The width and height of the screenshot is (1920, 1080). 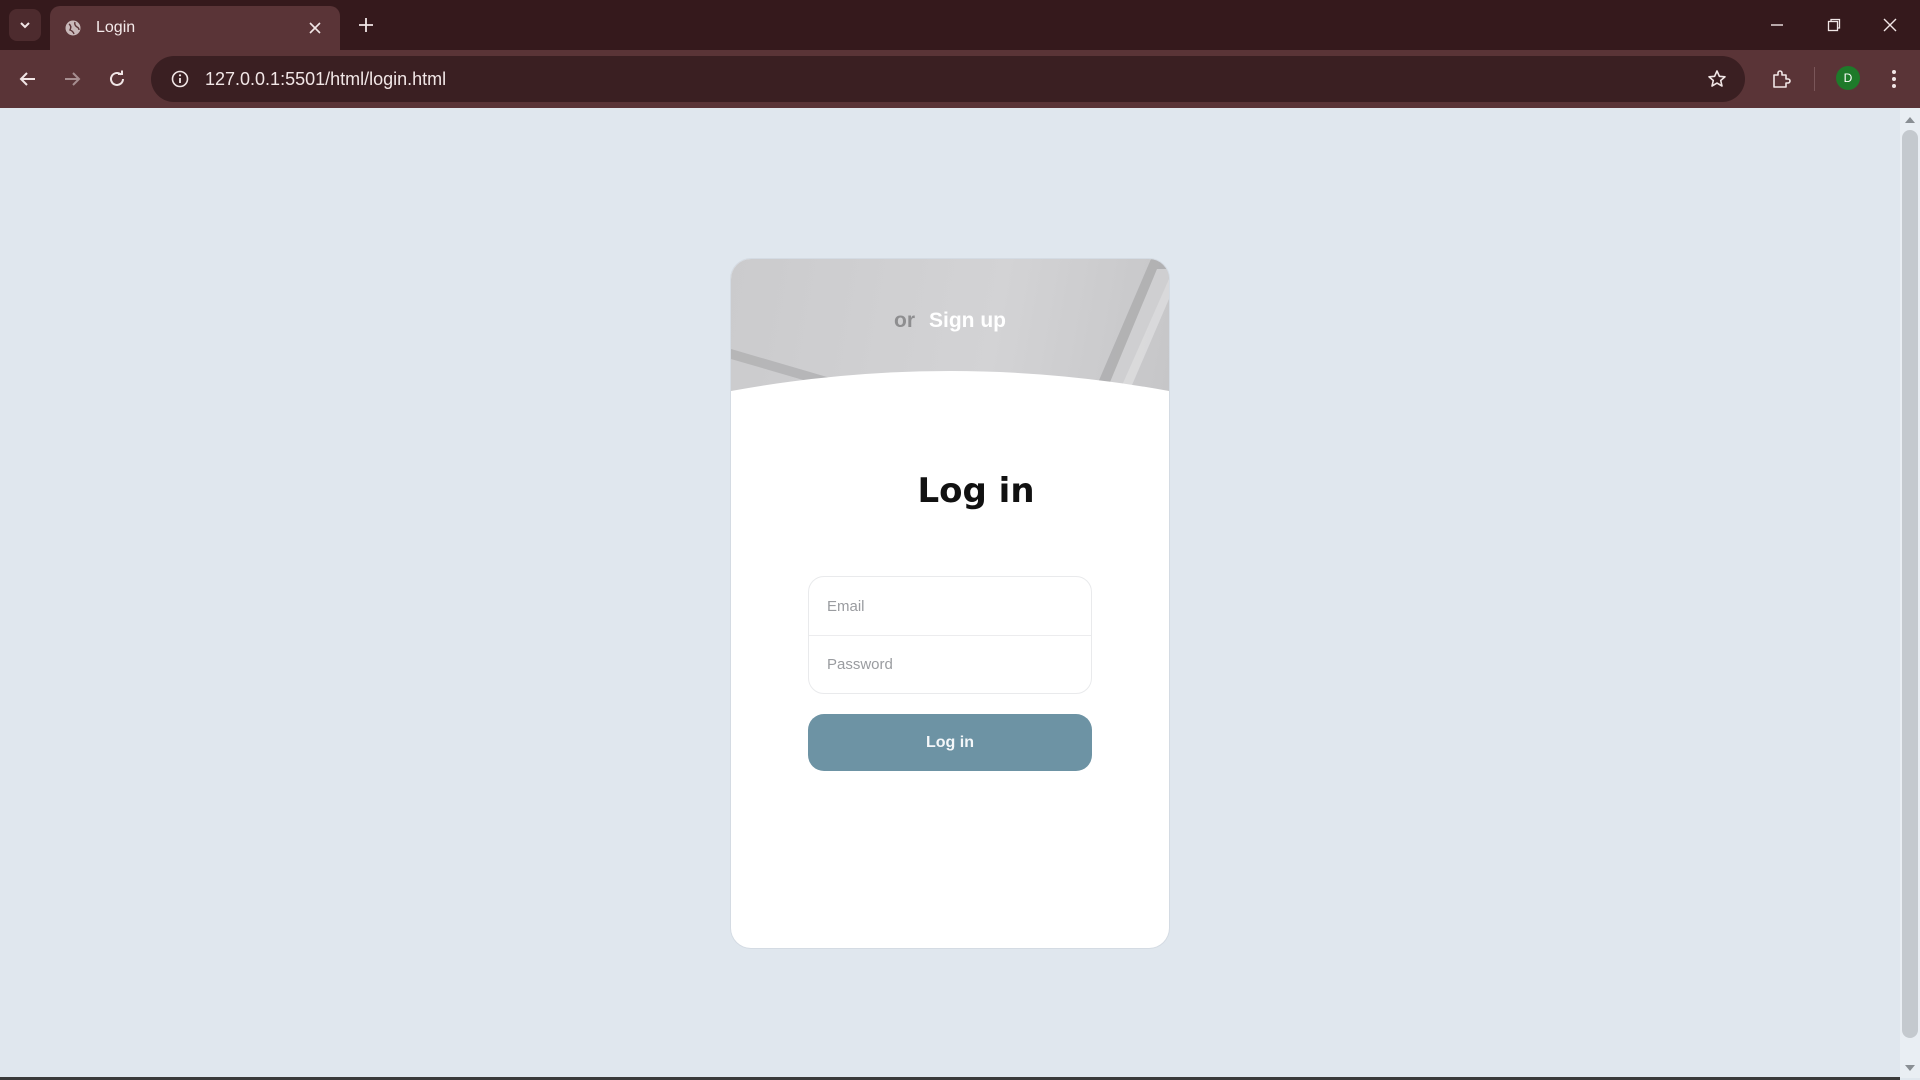 I want to click on scrollbar-thumb, so click(x=1910, y=584).